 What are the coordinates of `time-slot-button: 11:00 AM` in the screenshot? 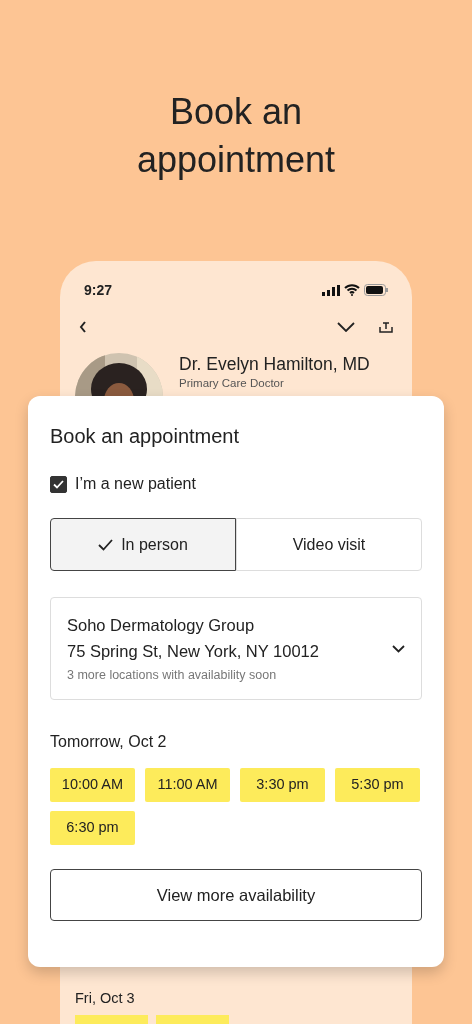 It's located at (187, 785).